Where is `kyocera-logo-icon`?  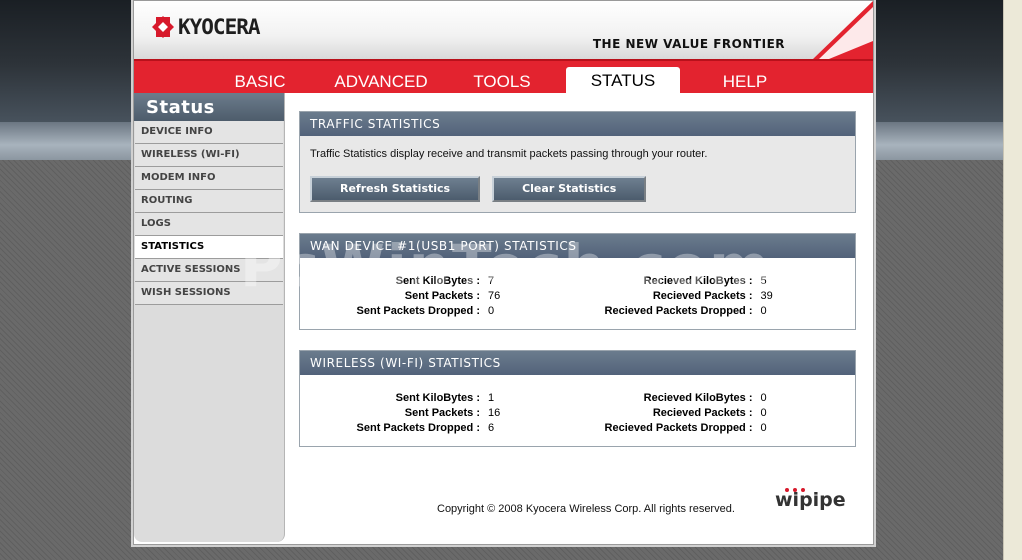
kyocera-logo-icon is located at coordinates (163, 27).